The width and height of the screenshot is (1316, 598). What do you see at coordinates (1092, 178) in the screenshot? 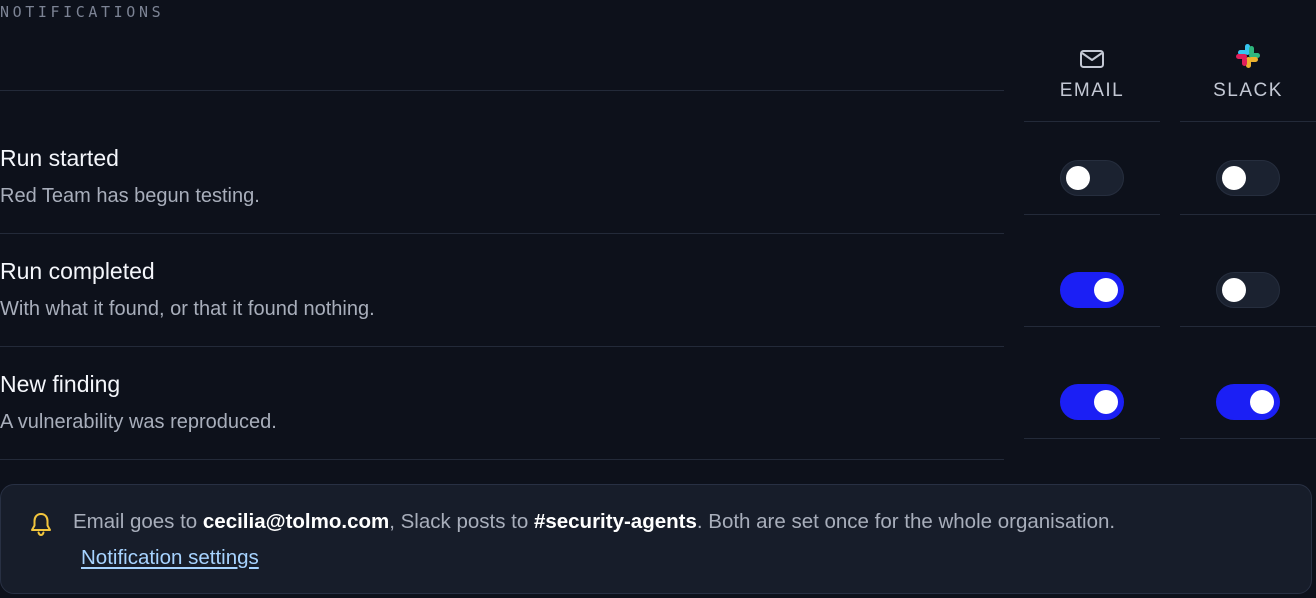
I see `run-started-email-toggle` at bounding box center [1092, 178].